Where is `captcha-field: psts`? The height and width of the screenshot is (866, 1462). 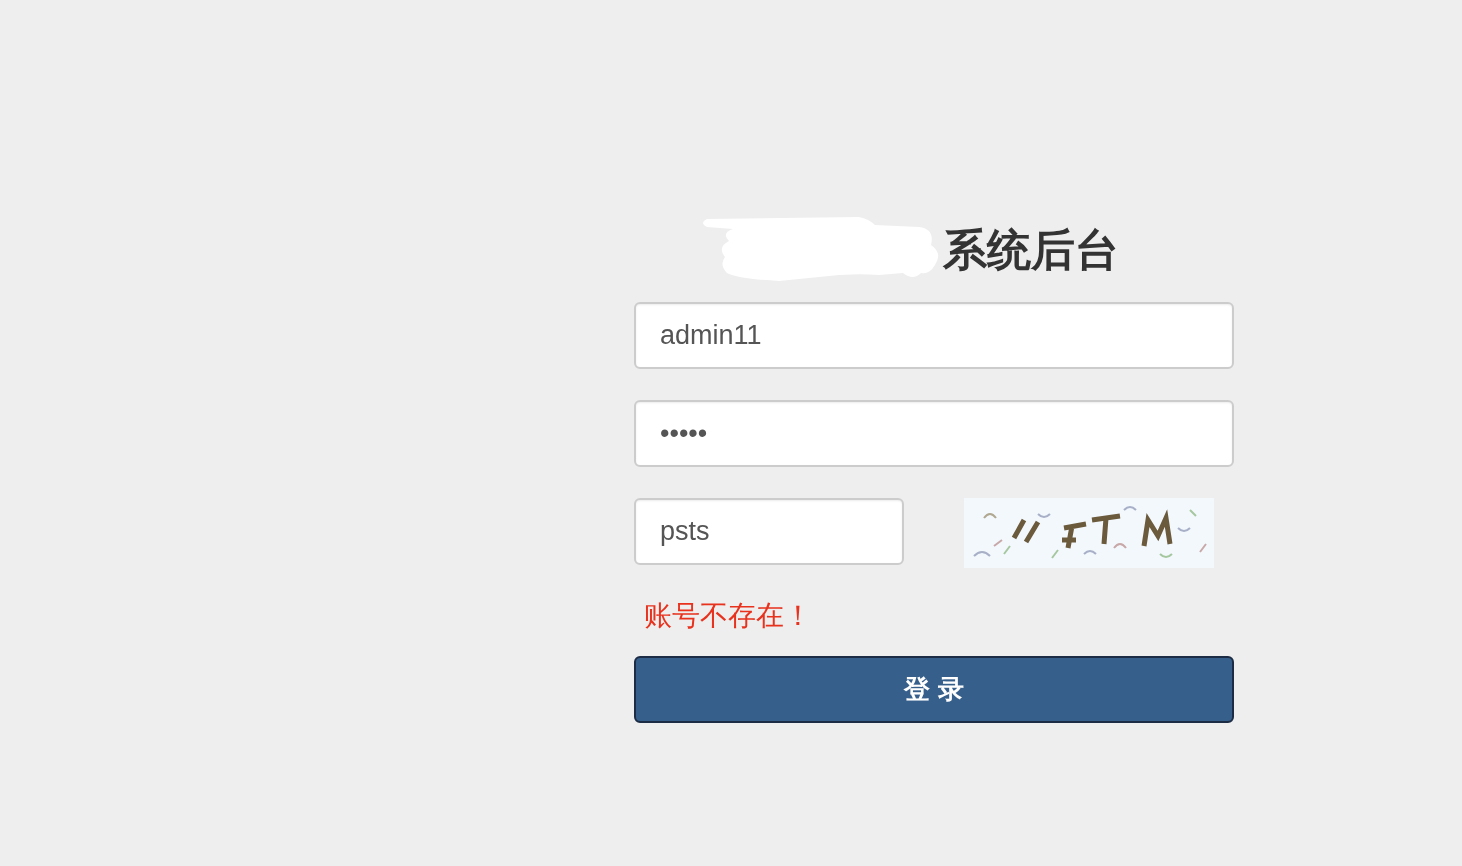 captcha-field: psts is located at coordinates (769, 531).